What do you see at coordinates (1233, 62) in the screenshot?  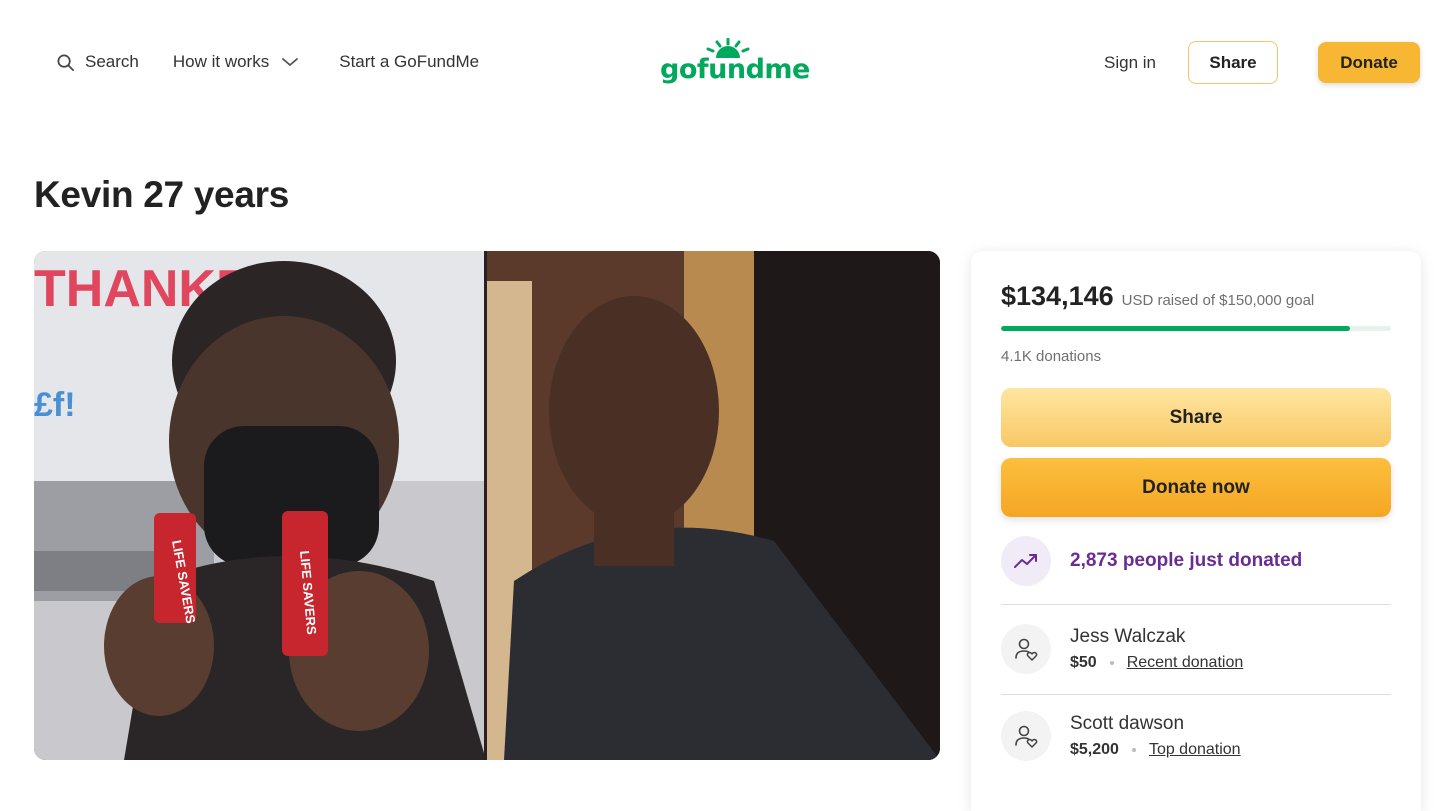 I see `header-share-button: Share` at bounding box center [1233, 62].